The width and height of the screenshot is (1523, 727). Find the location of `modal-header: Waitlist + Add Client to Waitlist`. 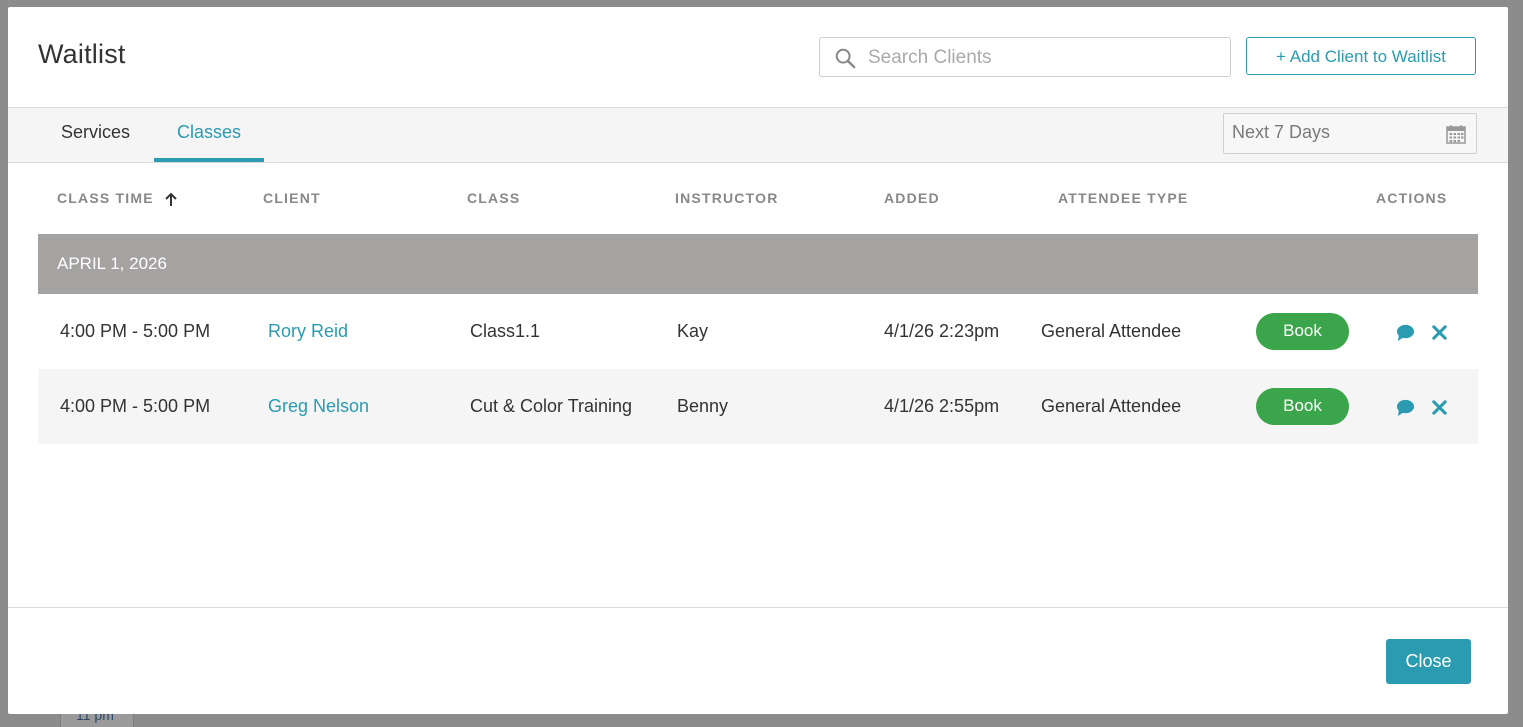

modal-header: Waitlist + Add Client to Waitlist is located at coordinates (758, 57).